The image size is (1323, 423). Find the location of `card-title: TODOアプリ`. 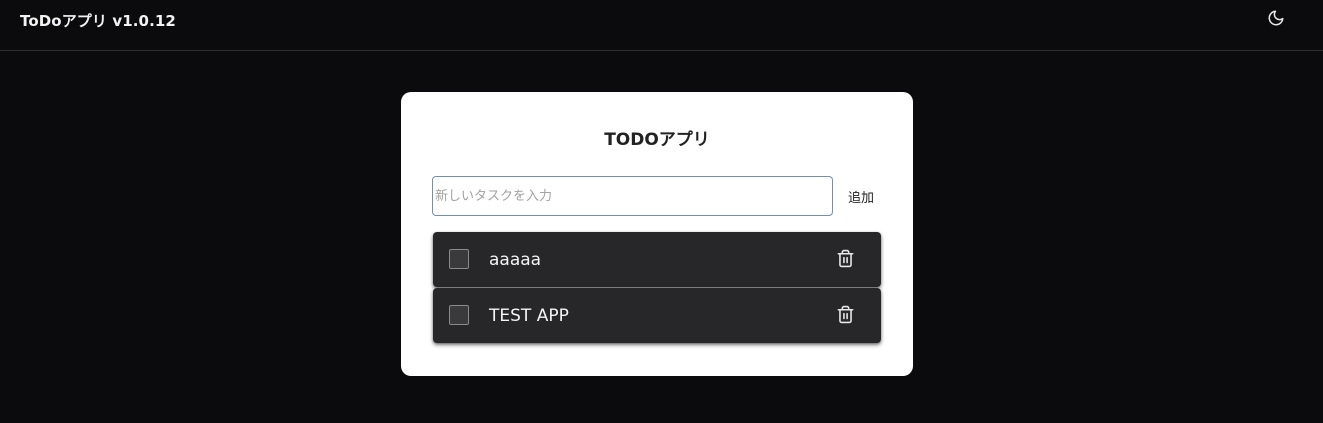

card-title: TODOアプリ is located at coordinates (657, 140).